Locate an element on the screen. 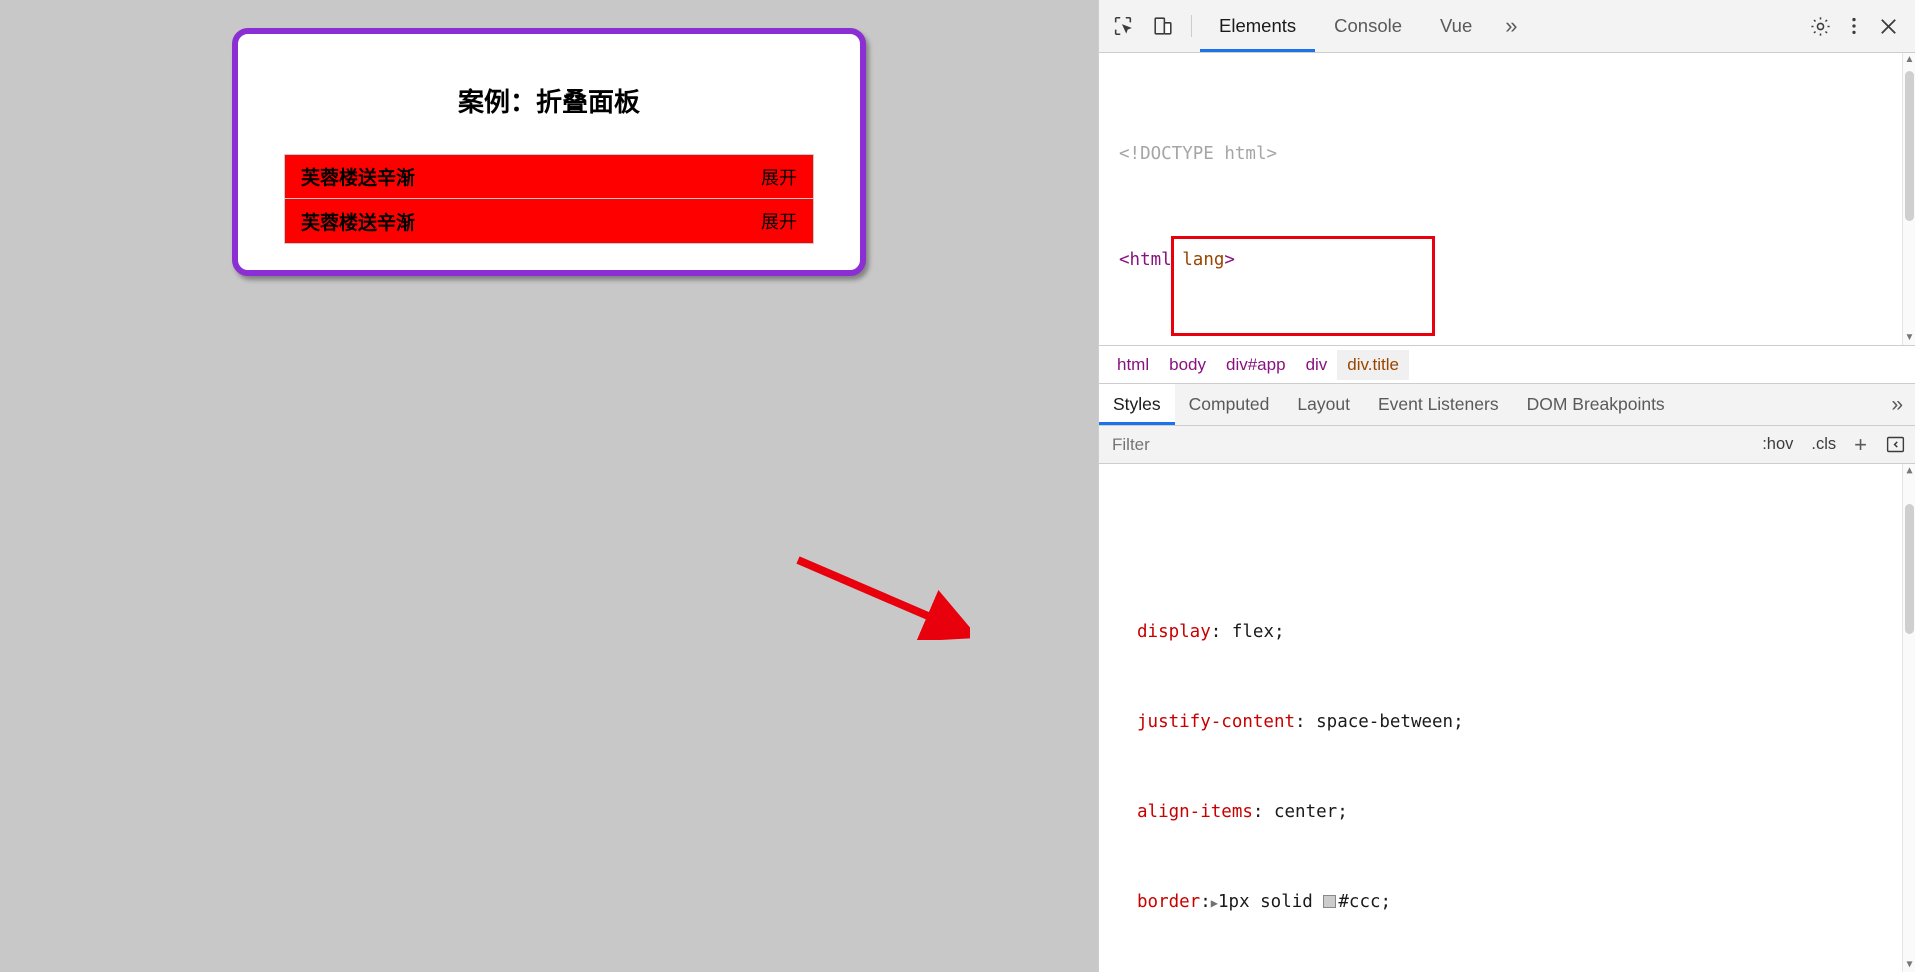 This screenshot has height=972, width=1915. tab-styles: Styles is located at coordinates (1137, 404).